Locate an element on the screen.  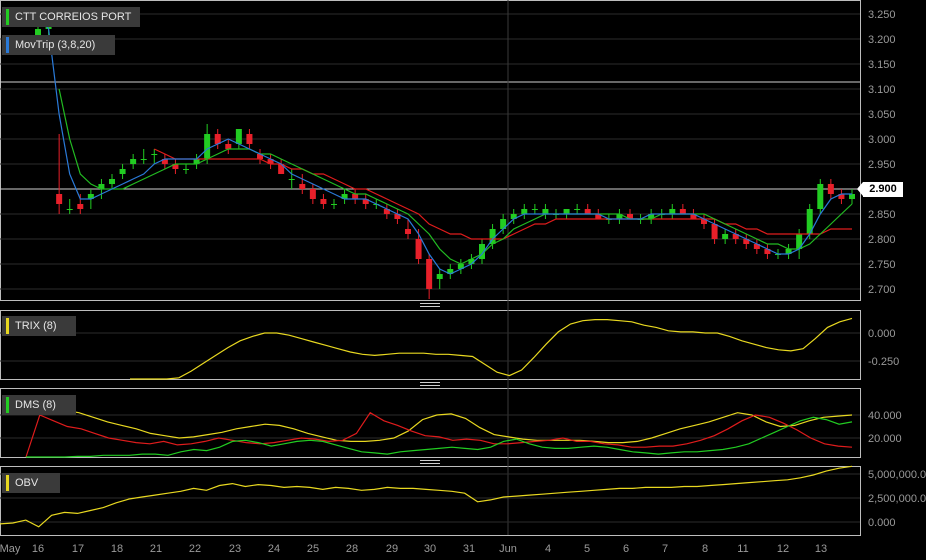
time-tick-label: 16 is located at coordinates (38, 549).